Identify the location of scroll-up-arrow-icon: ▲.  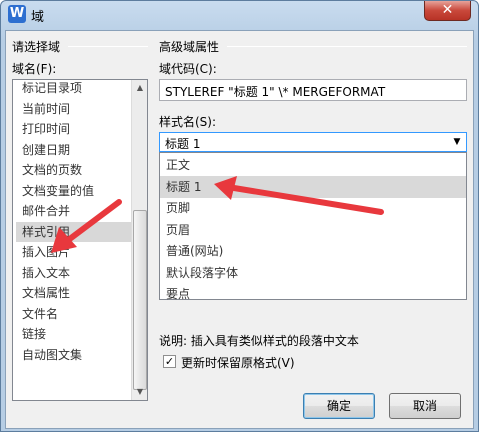
(139, 88).